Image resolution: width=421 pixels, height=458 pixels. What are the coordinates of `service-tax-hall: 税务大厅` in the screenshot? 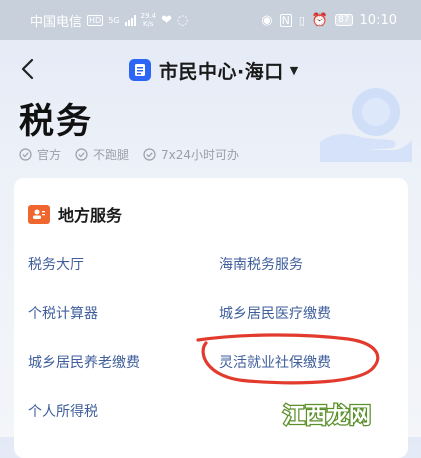 It's located at (56, 264).